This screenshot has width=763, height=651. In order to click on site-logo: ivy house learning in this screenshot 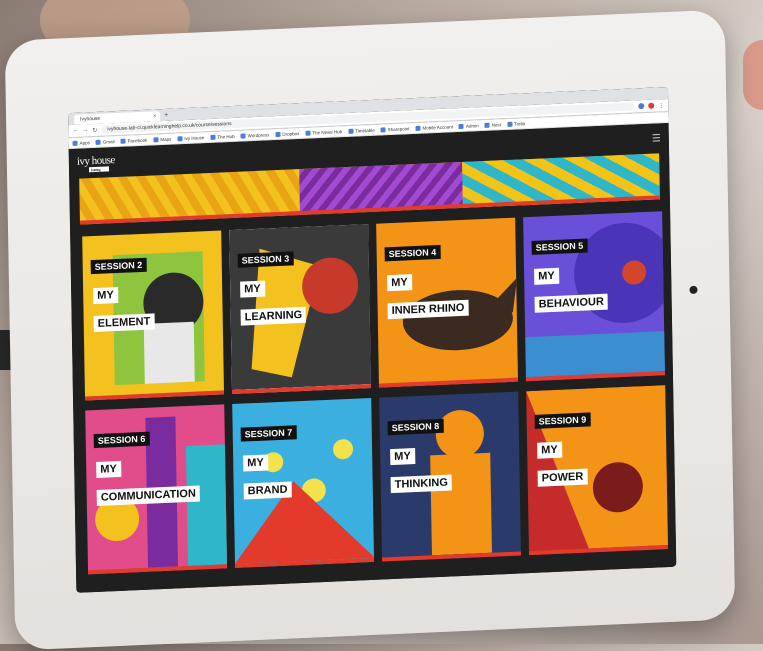, I will do `click(96, 163)`.